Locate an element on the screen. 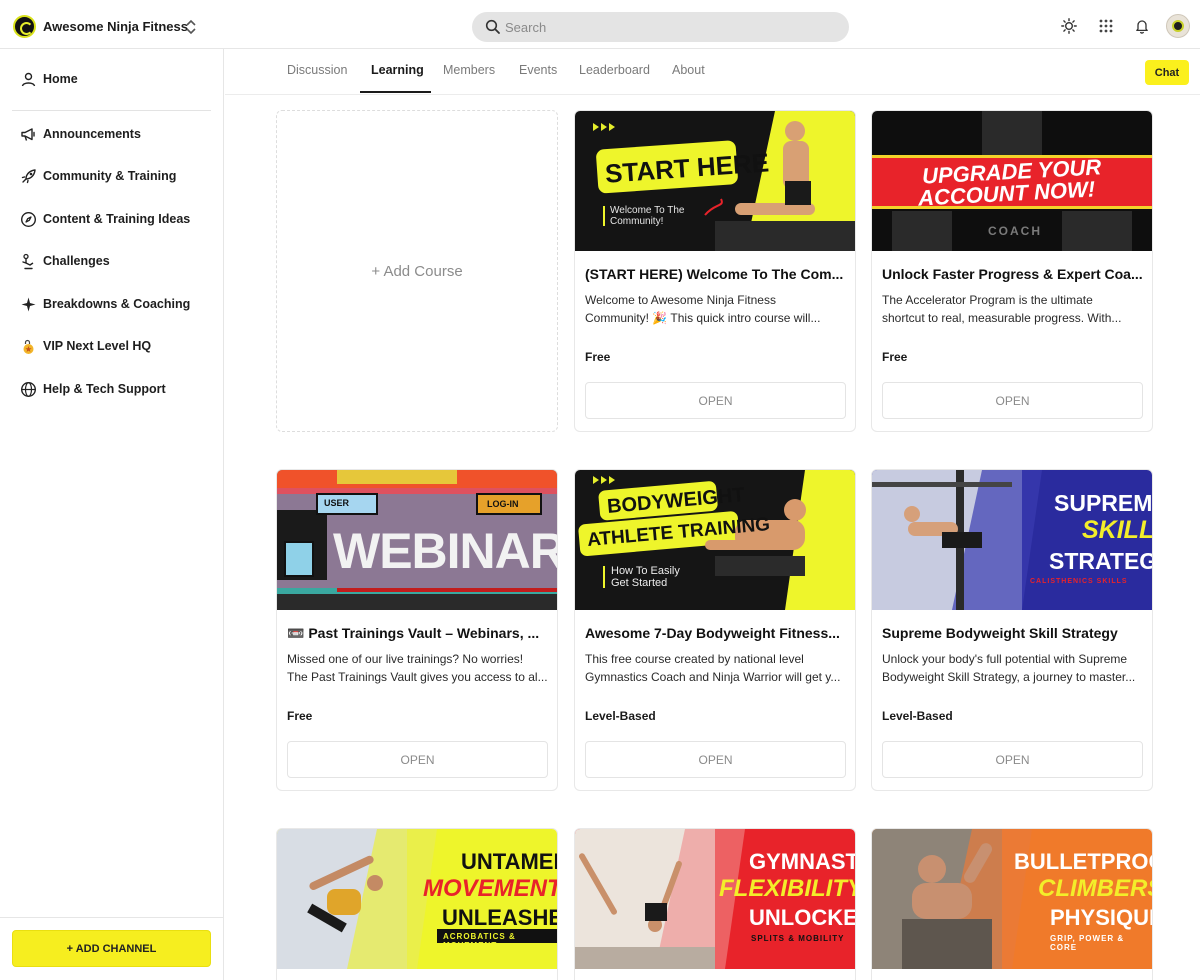 The height and width of the screenshot is (980, 1200). sidebar-item-label: VIP Next Level HQ is located at coordinates (97, 346).